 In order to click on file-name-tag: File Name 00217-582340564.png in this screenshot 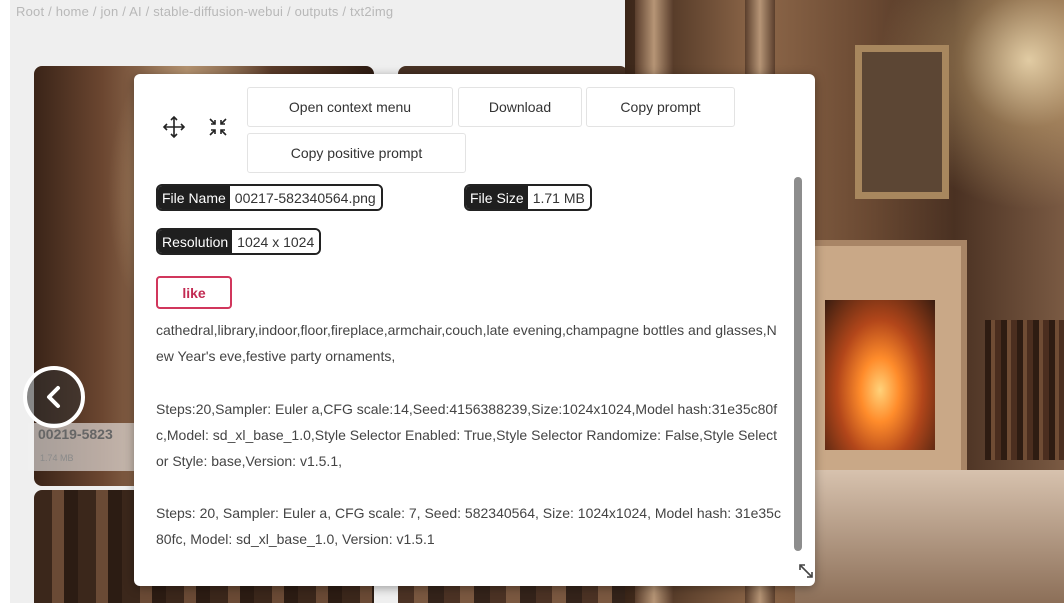, I will do `click(269, 197)`.